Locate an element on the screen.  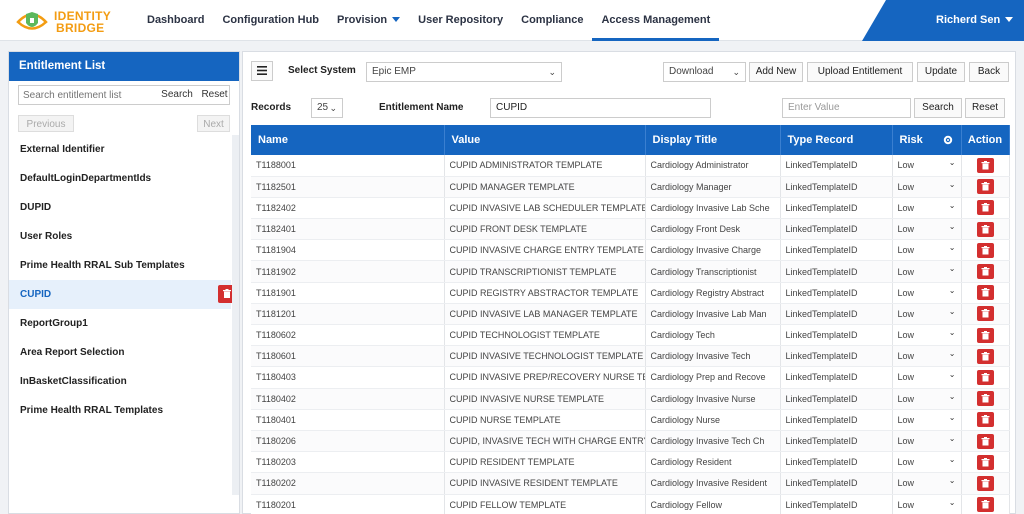
entitlement-item: Prime Health RRAL Sub Templates is located at coordinates (120, 265).